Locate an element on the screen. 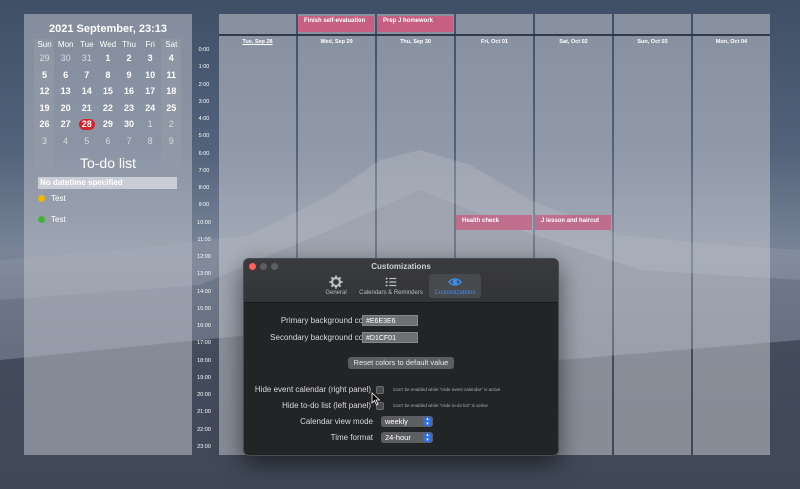 This screenshot has height=489, width=800. calendar-day: 27 is located at coordinates (65, 124).